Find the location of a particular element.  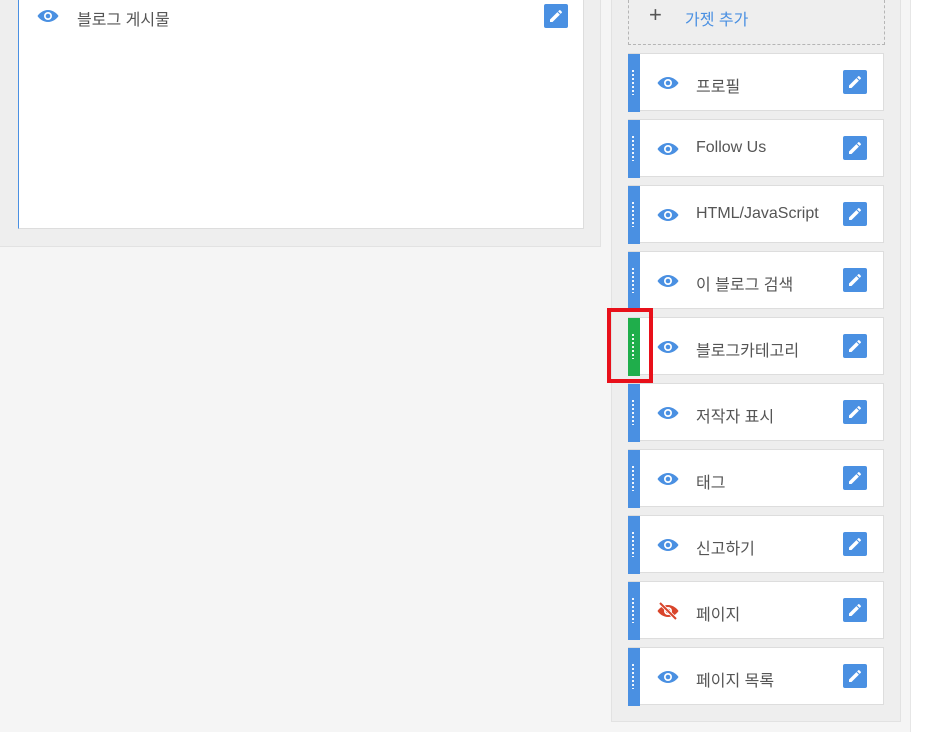

gadget-label: 페이지 목록 is located at coordinates (735, 681).